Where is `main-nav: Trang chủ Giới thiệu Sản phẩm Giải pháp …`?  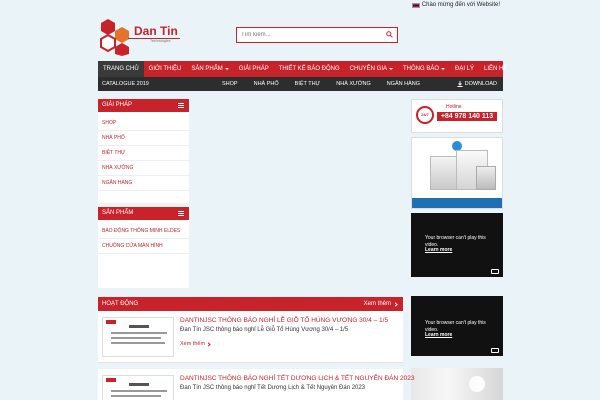
main-nav: Trang chủ Giới thiệu Sản phẩm Giải pháp … is located at coordinates (302, 69).